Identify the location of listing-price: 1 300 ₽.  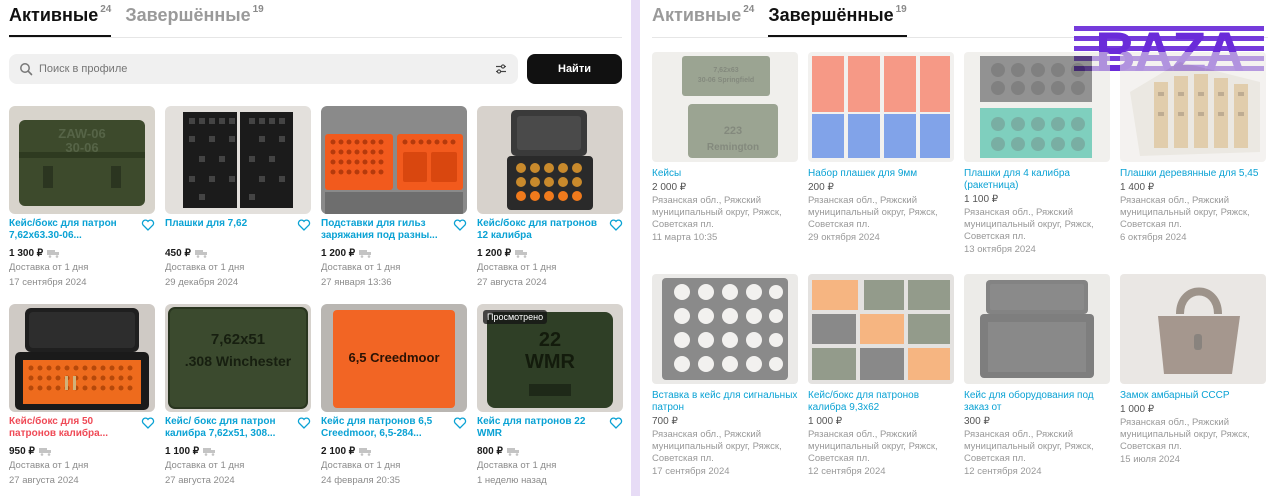
(26, 253).